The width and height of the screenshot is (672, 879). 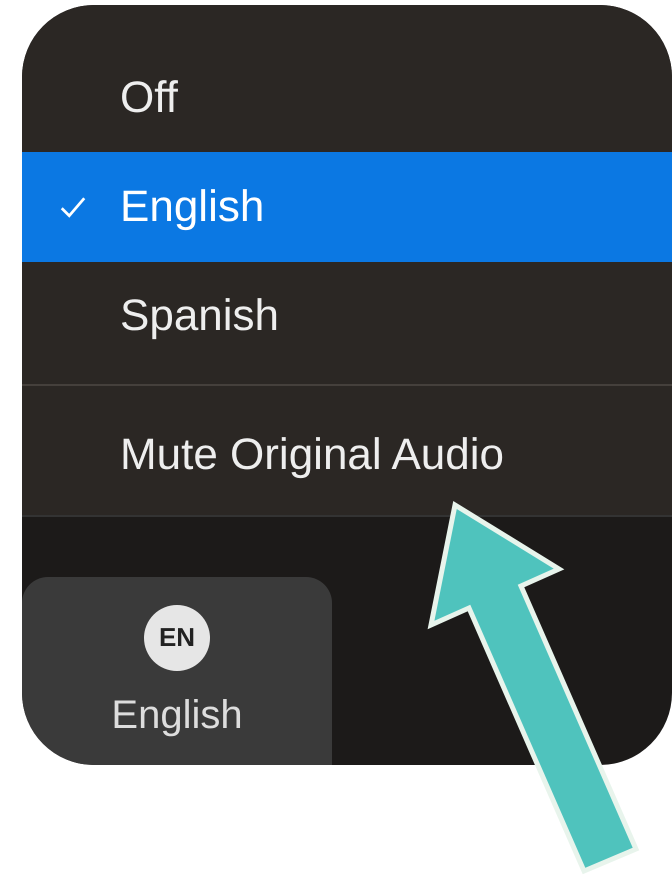 I want to click on menu-item: English, so click(x=347, y=207).